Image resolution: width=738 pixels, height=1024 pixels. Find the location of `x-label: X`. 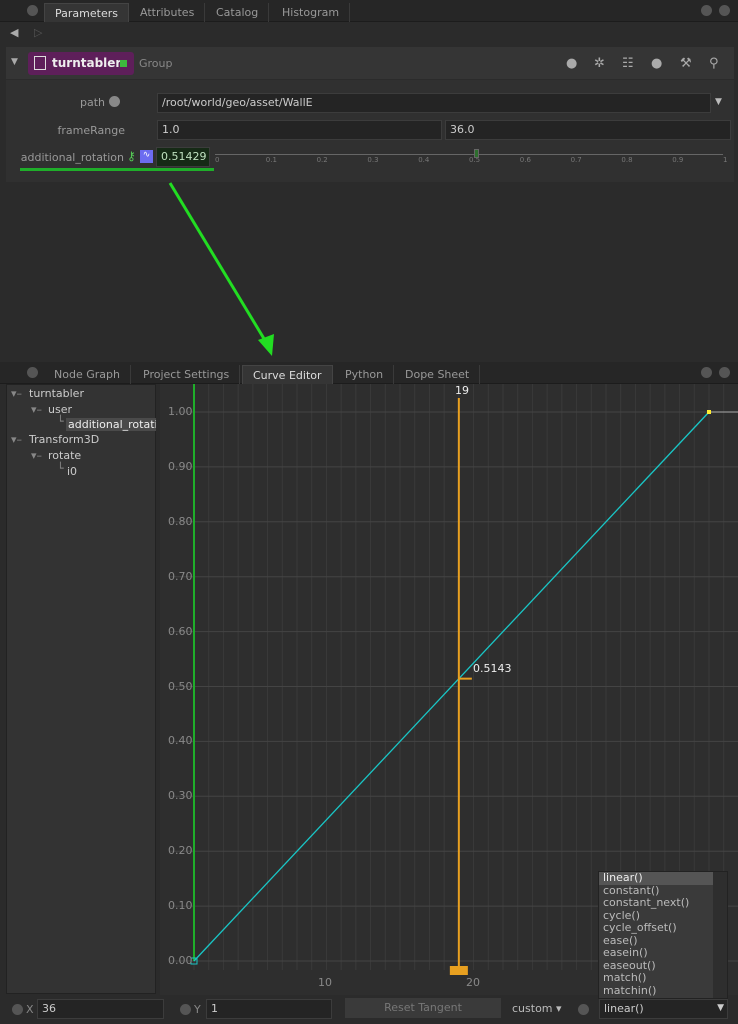

x-label: X is located at coordinates (30, 1009).